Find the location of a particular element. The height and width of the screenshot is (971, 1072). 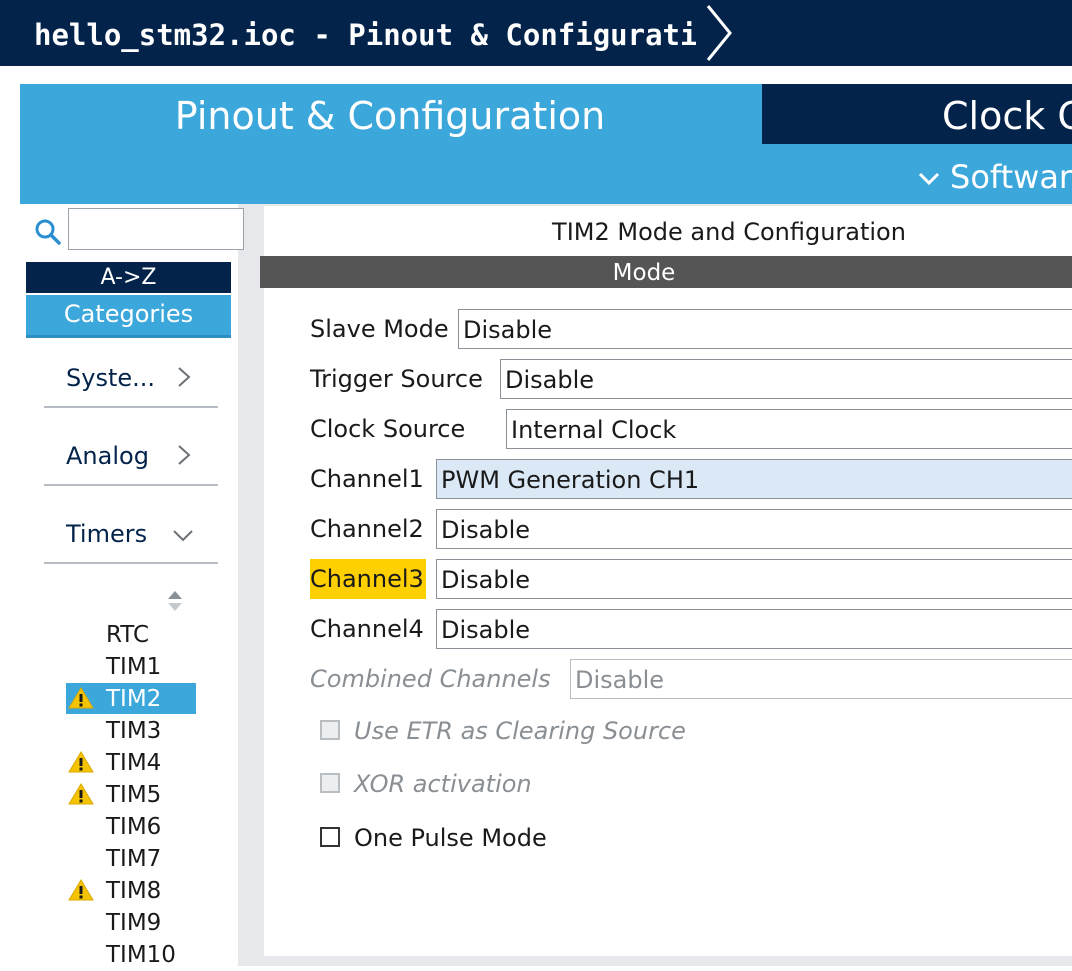

sidebar-splitter is located at coordinates (249, 585).